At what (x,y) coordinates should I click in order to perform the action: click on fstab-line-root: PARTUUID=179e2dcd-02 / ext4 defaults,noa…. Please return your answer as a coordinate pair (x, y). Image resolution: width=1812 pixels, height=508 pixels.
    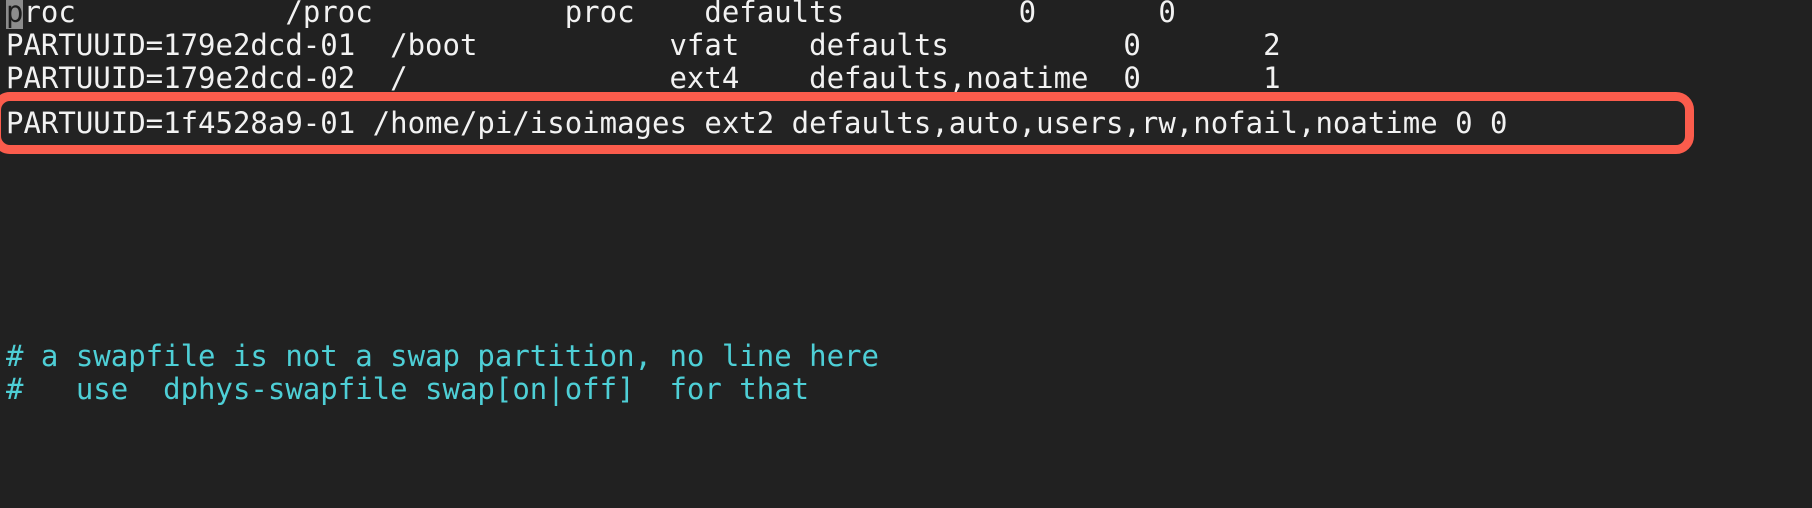
    Looking at the image, I should click on (643, 78).